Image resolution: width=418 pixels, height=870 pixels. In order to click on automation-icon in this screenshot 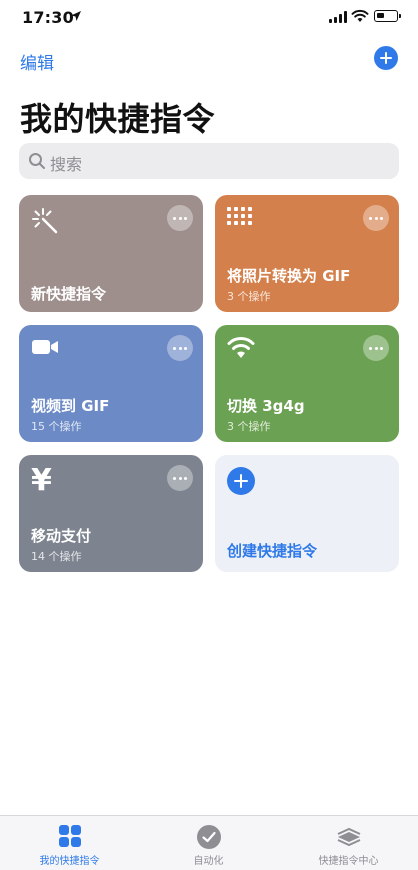, I will do `click(208, 837)`.